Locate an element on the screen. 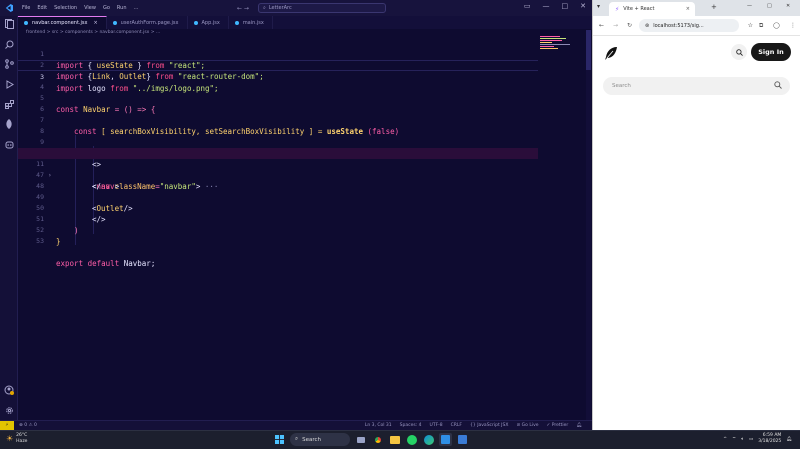  store-icon is located at coordinates (462, 439).